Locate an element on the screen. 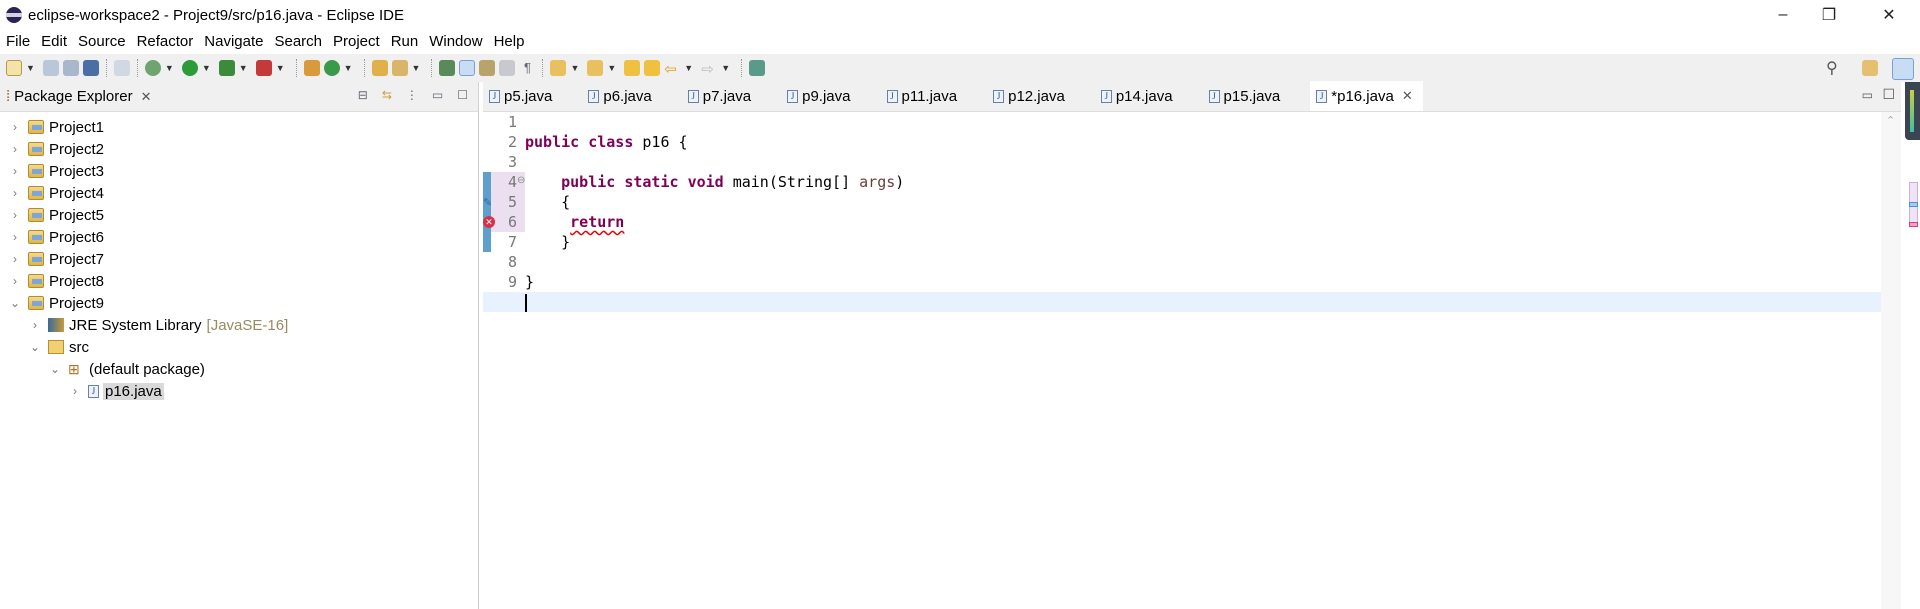 Image resolution: width=1920 pixels, height=609 pixels. terminal-icon is located at coordinates (90, 68).